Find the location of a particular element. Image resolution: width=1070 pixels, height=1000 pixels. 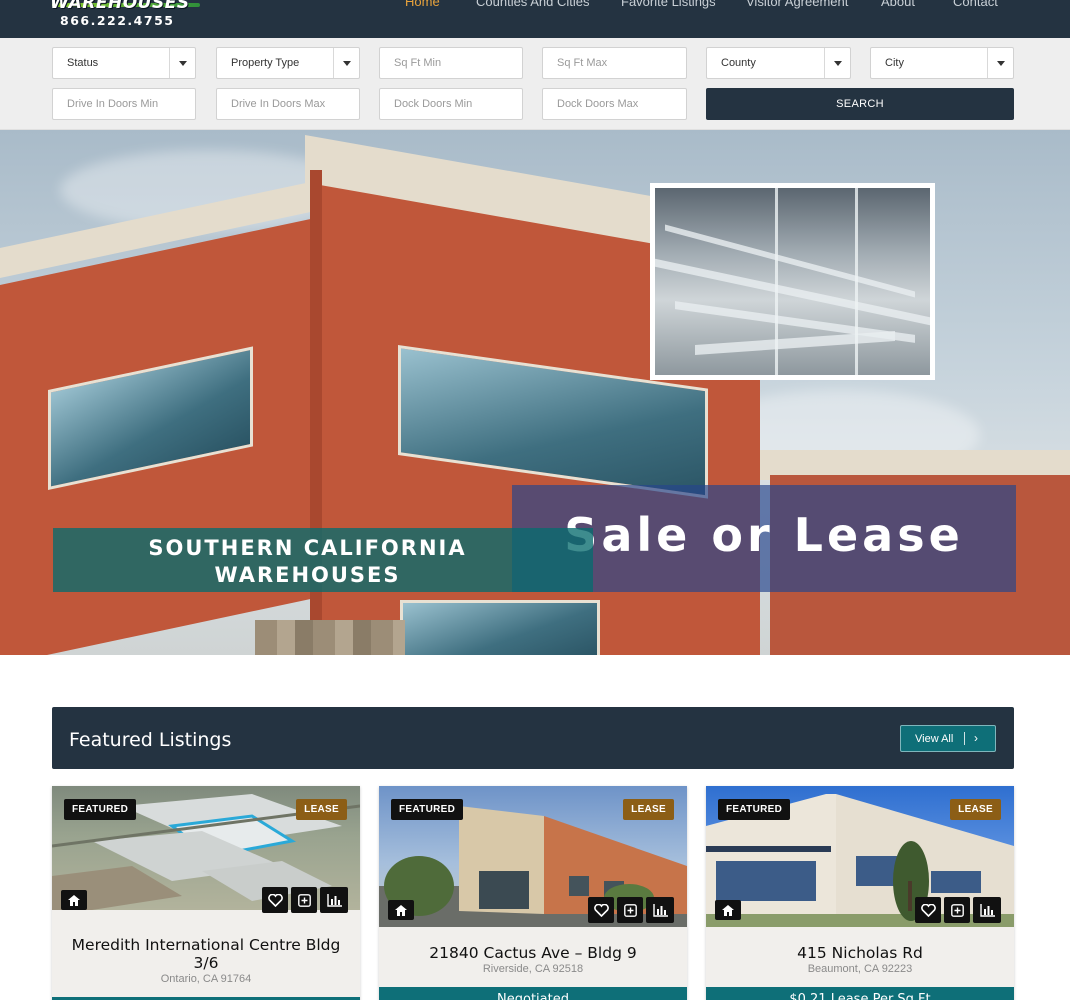

featured-listings-title: Featured Listings is located at coordinates (150, 740).